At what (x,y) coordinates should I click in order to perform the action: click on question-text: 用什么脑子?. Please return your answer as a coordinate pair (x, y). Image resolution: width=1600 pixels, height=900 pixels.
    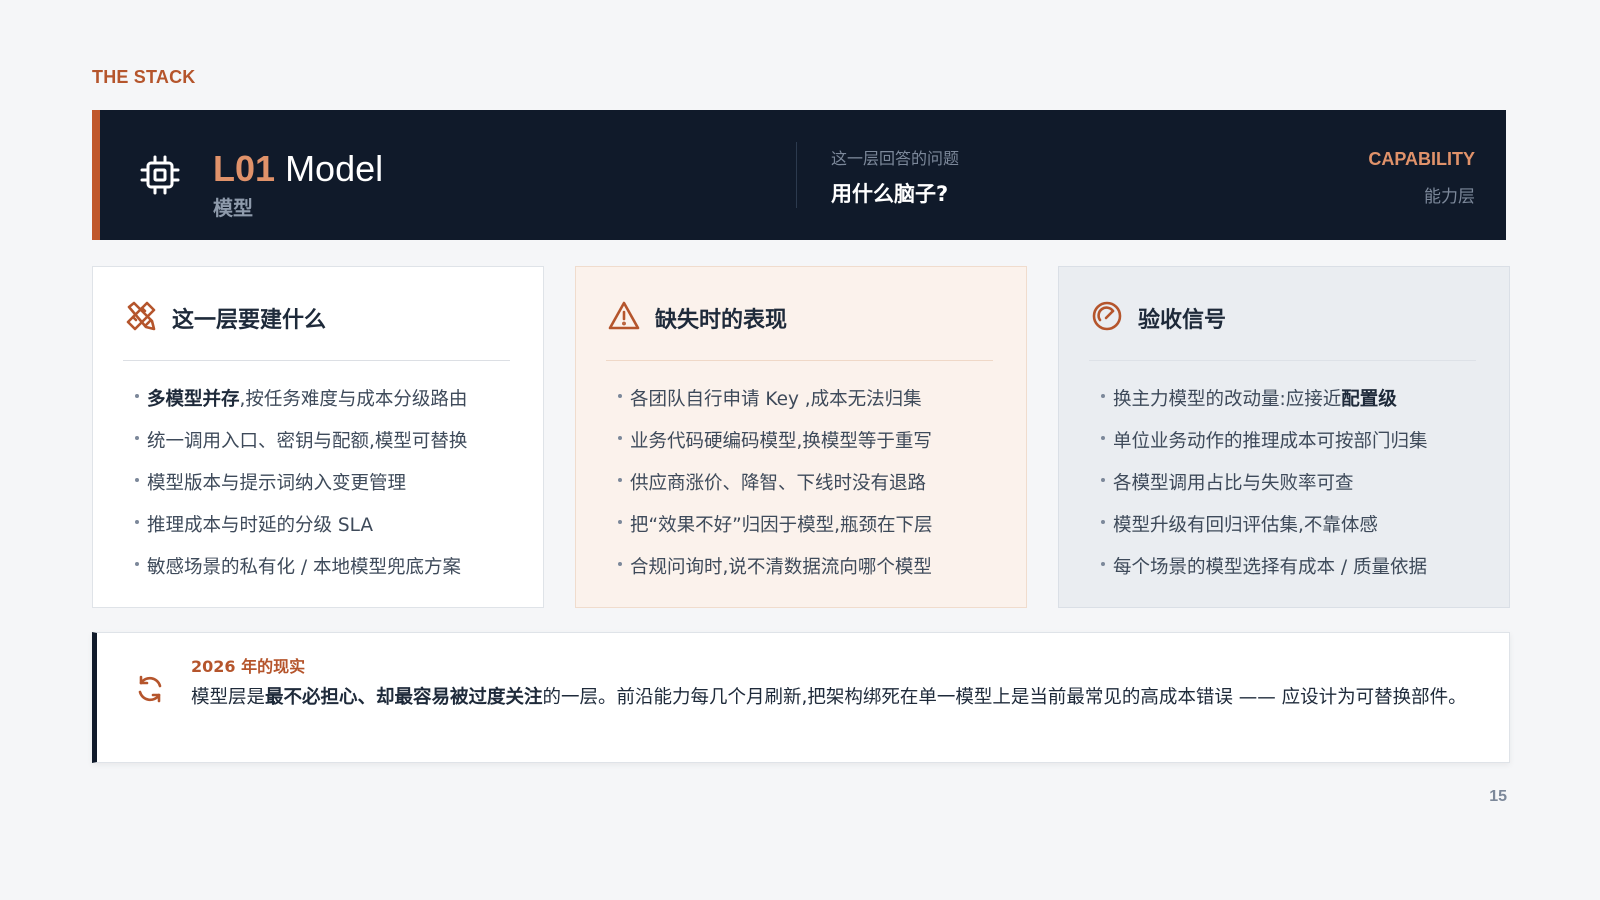
    Looking at the image, I should click on (890, 194).